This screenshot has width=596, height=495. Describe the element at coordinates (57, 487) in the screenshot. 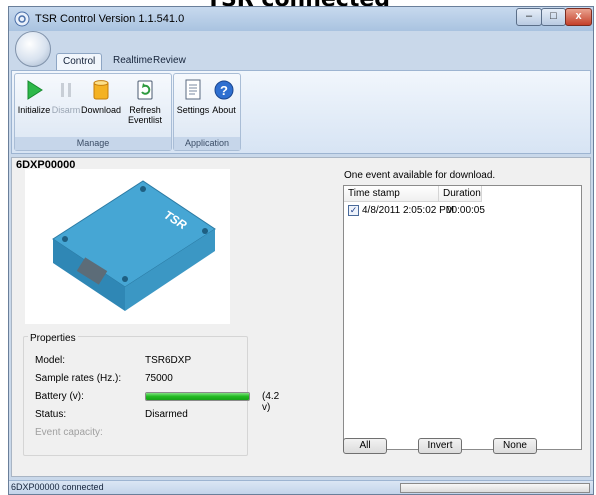

I see `status-bar-text: 6DXP00000 connected` at that location.